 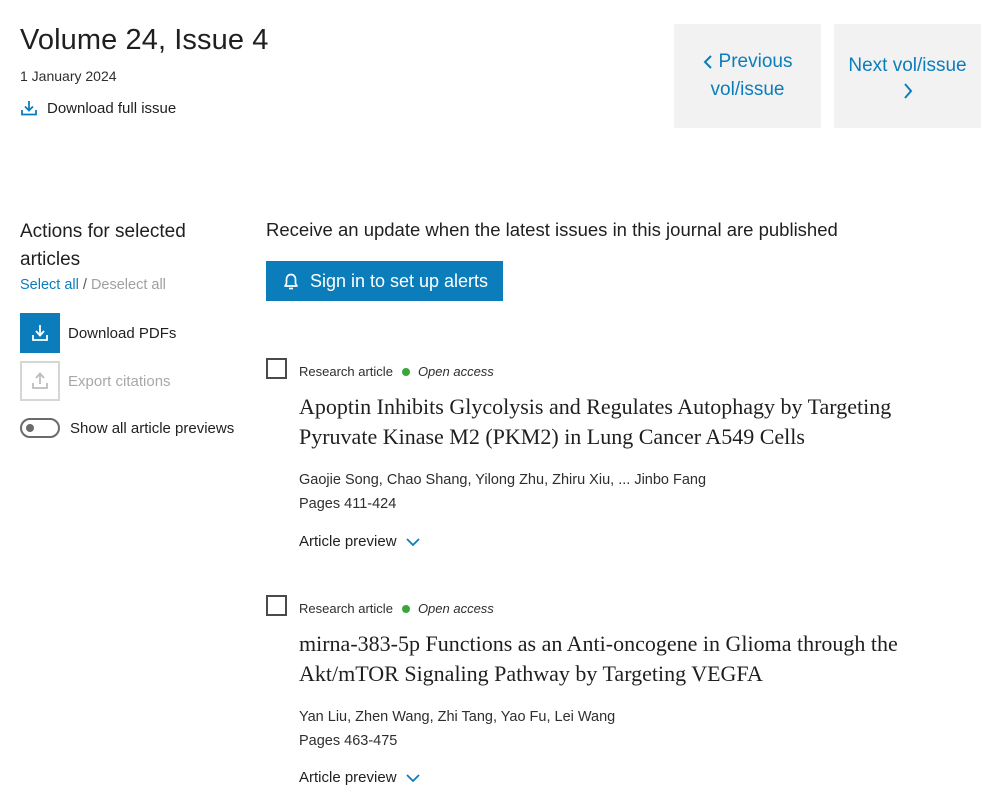 I want to click on download-pdfs-button, so click(x=40, y=333).